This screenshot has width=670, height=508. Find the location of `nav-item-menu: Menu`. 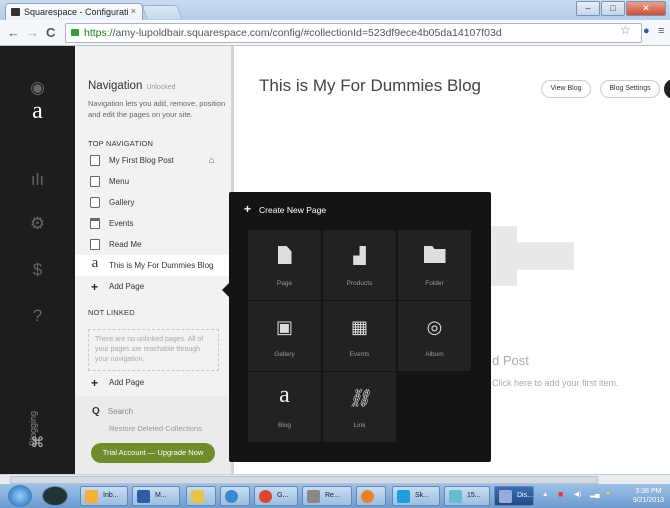

nav-item-menu: Menu is located at coordinates (153, 181).